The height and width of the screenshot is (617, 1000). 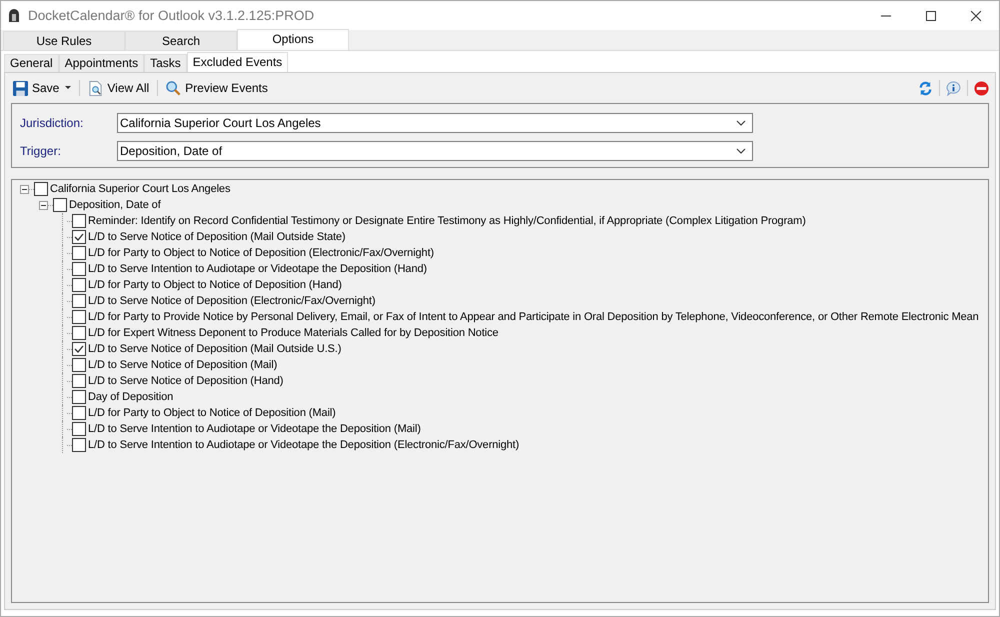 What do you see at coordinates (119, 88) in the screenshot?
I see `view-all-button: View All` at bounding box center [119, 88].